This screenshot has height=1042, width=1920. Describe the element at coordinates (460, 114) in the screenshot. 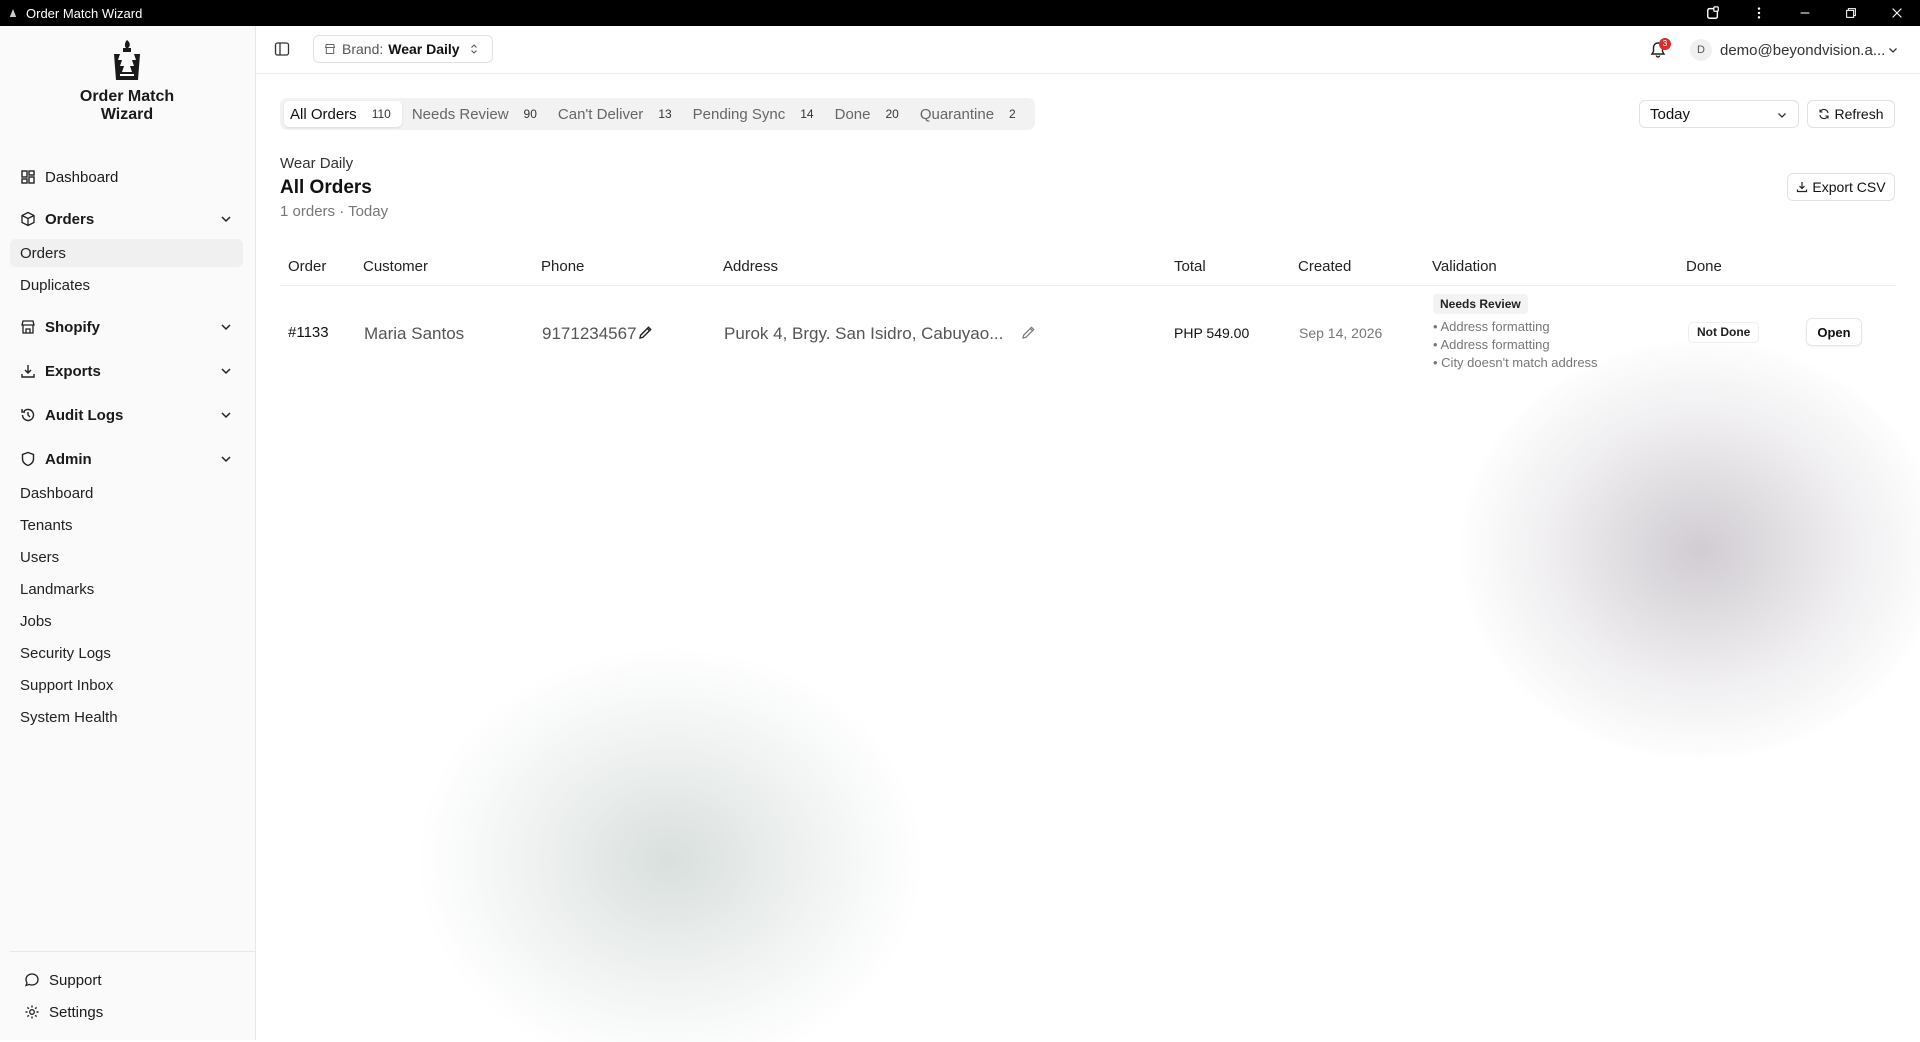

I see `tab-label: Needs Review` at that location.